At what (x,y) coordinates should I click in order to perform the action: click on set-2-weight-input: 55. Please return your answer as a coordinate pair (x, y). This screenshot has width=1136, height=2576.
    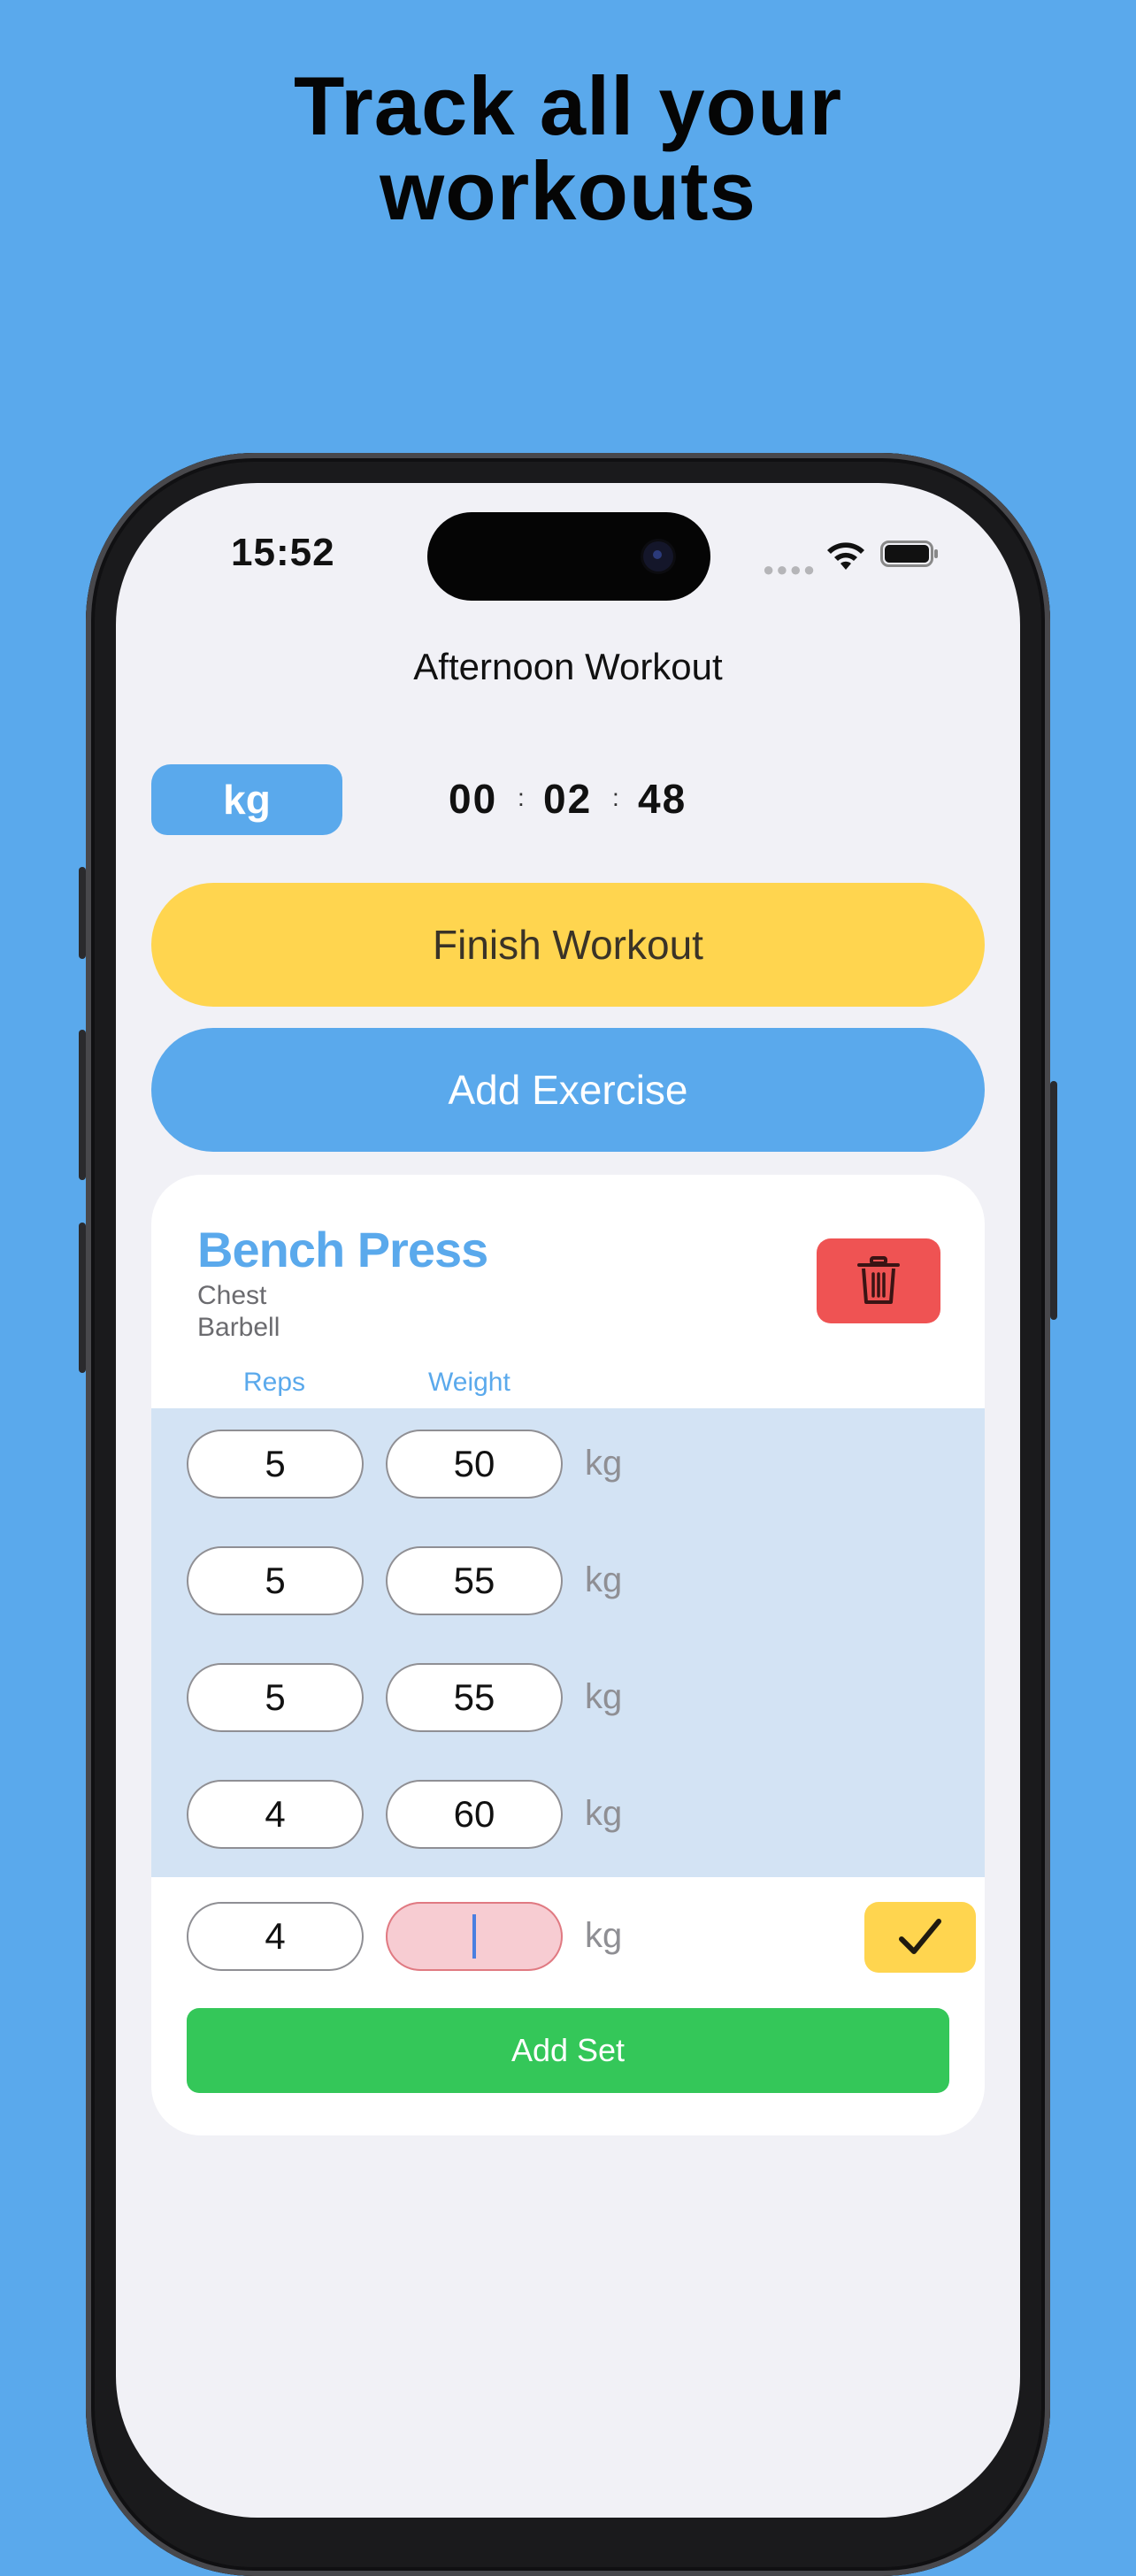
    Looking at the image, I should click on (474, 1580).